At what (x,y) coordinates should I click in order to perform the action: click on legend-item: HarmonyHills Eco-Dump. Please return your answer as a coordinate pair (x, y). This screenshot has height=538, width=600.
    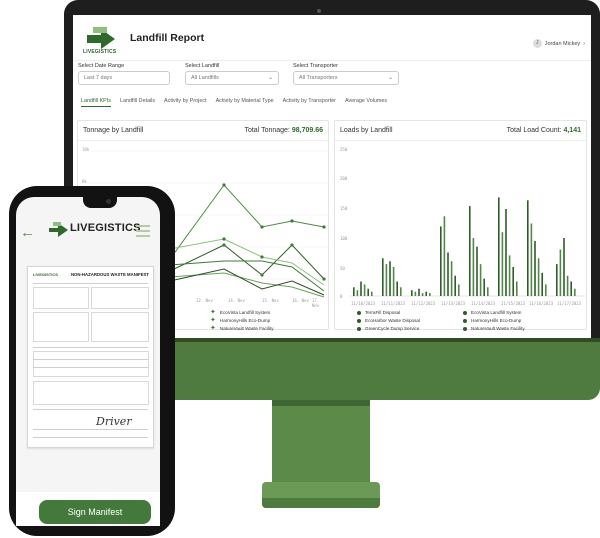
    Looking at the image, I should click on (492, 320).